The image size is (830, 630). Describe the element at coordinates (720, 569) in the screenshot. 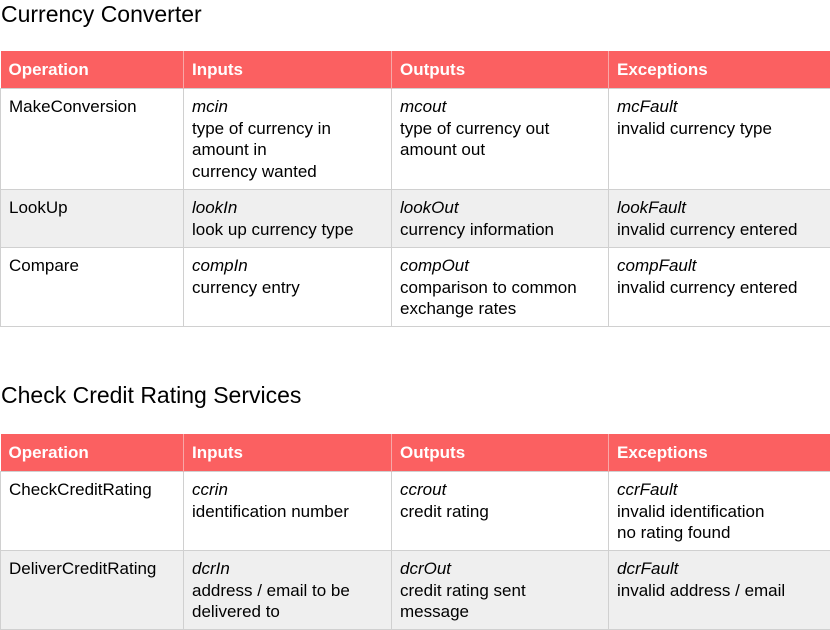

I see `fault-name: dcrFault` at that location.